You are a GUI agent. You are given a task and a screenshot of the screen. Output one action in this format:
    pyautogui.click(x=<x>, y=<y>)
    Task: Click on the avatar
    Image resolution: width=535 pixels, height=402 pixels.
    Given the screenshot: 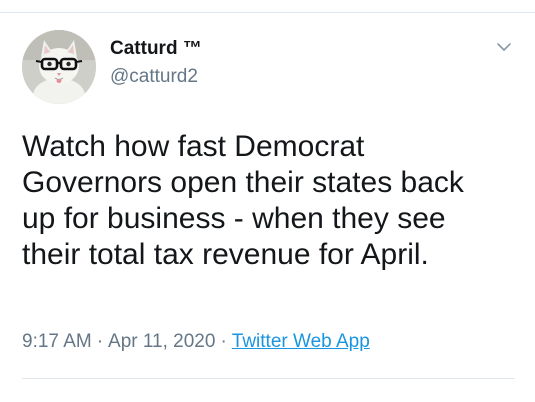 What is the action you would take?
    pyautogui.click(x=59, y=67)
    